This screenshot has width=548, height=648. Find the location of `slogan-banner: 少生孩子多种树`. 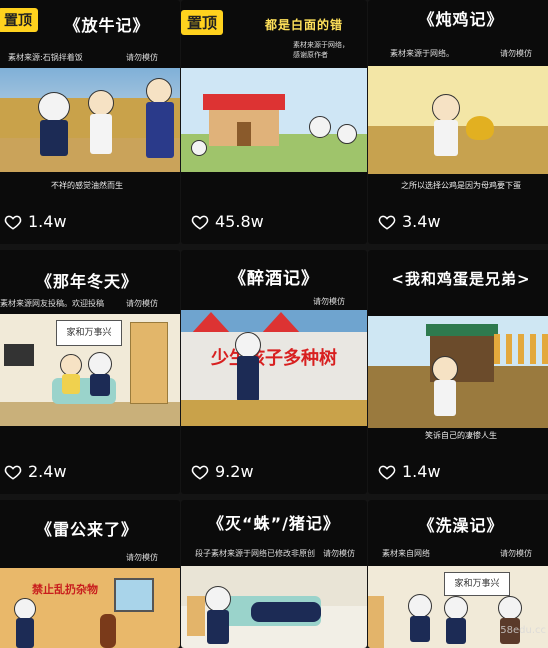

slogan-banner: 少生孩子多种树 is located at coordinates (274, 358).